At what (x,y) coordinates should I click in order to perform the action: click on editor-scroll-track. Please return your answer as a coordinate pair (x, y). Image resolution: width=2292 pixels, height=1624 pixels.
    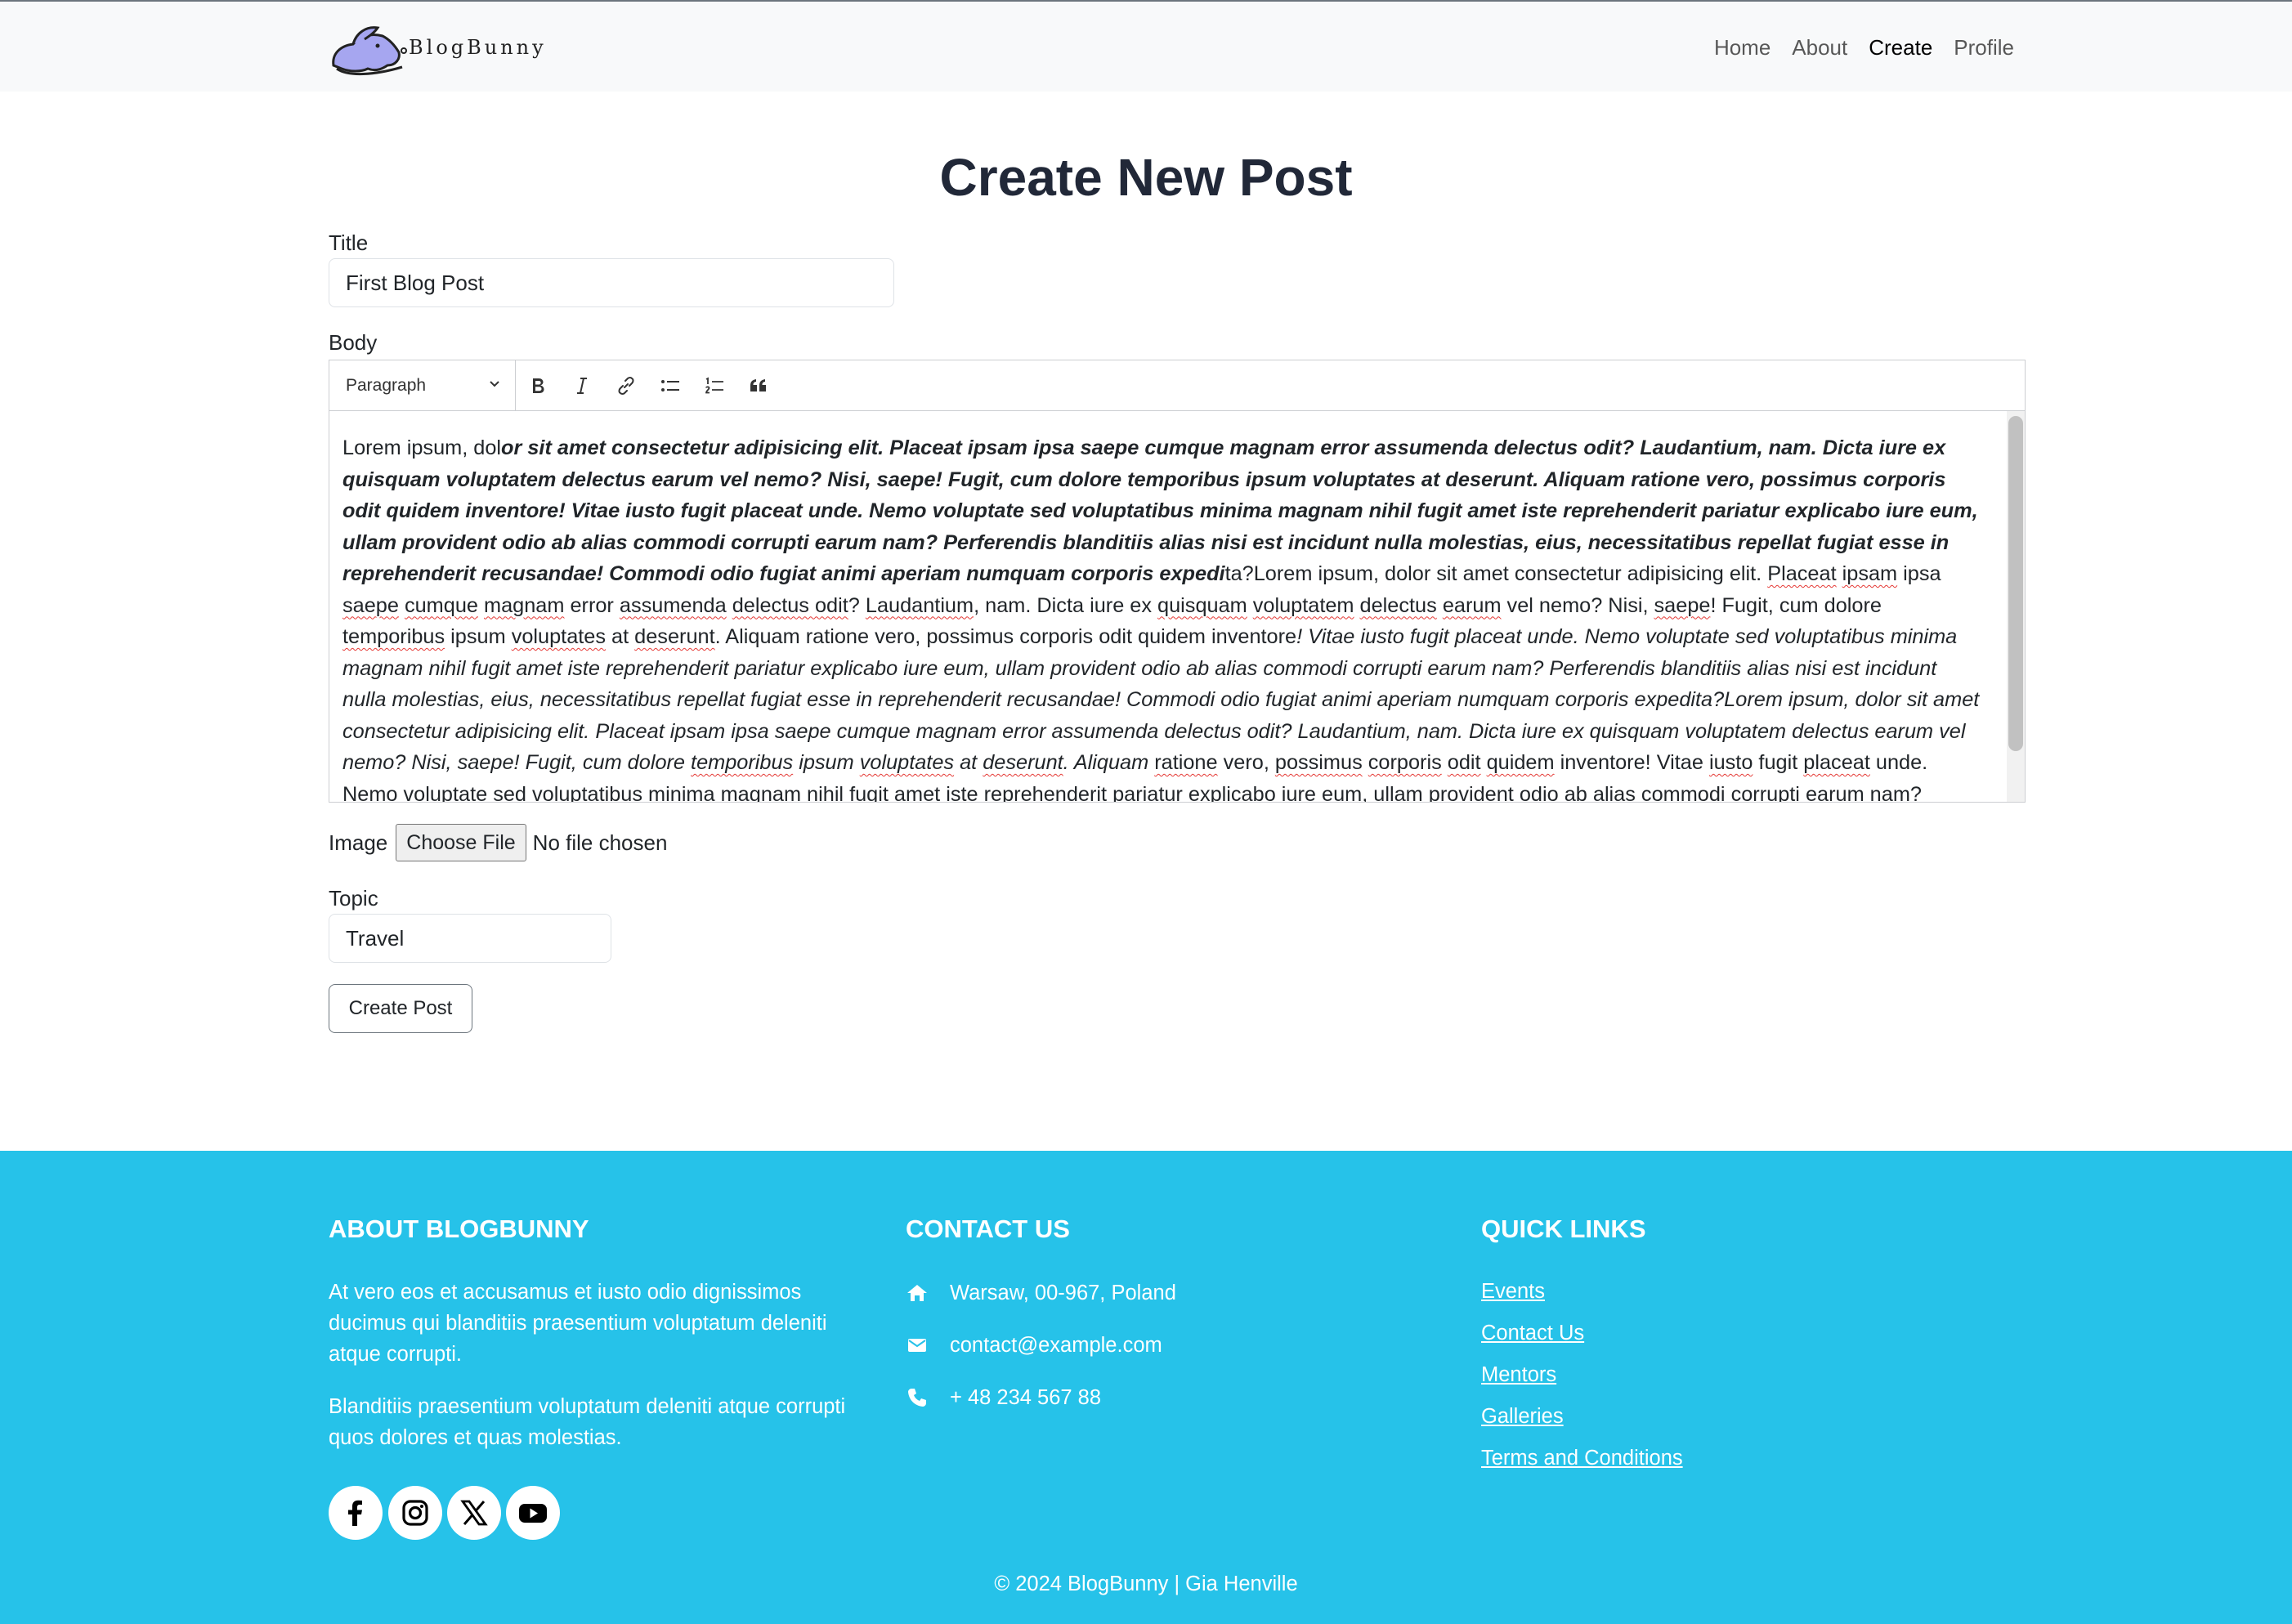
    Looking at the image, I should click on (2016, 606).